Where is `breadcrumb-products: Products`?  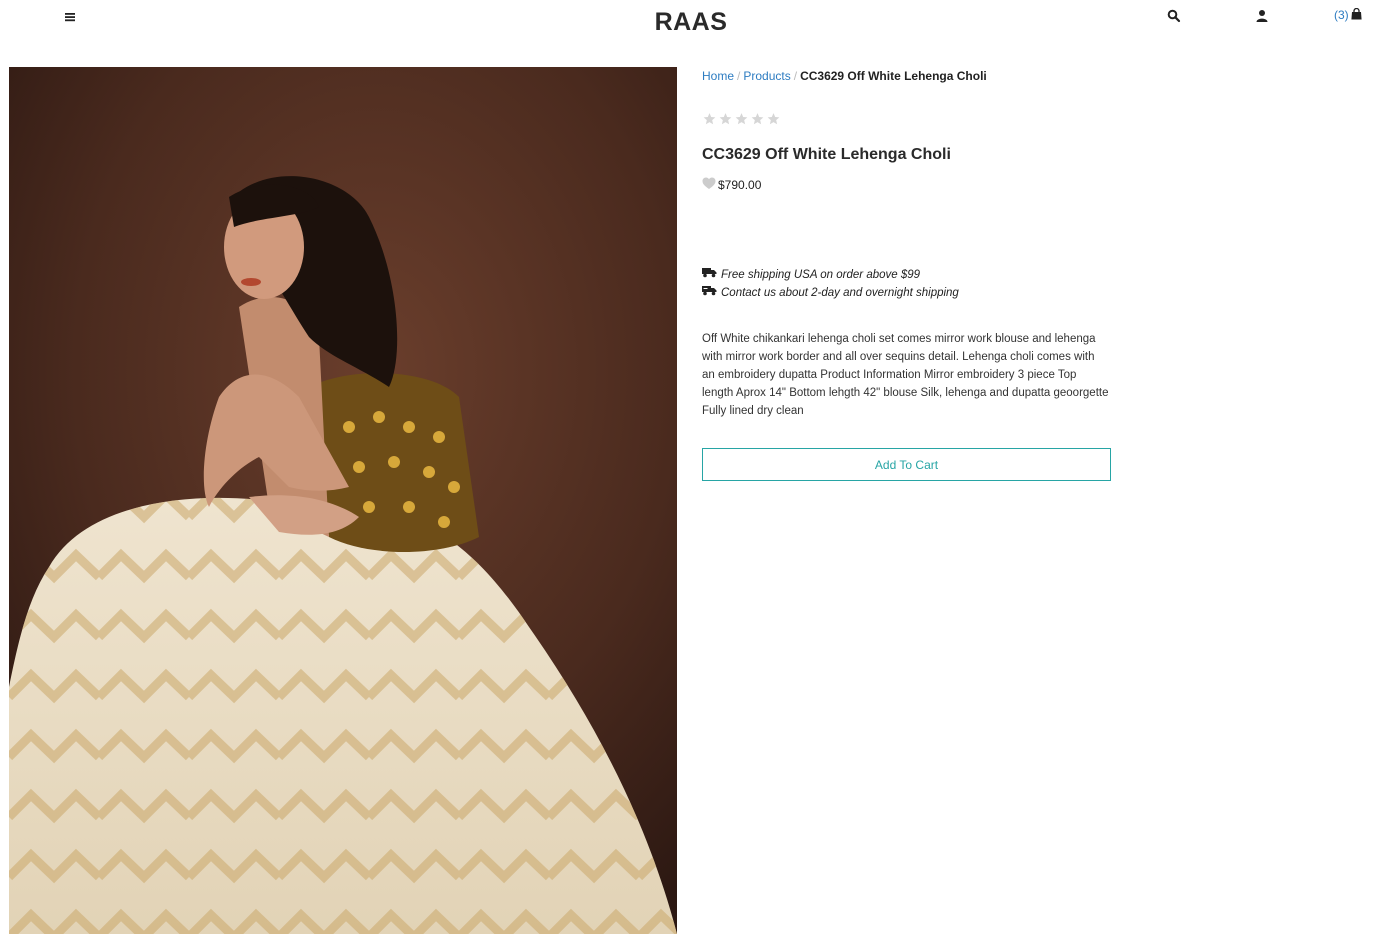
breadcrumb-products: Products is located at coordinates (766, 76).